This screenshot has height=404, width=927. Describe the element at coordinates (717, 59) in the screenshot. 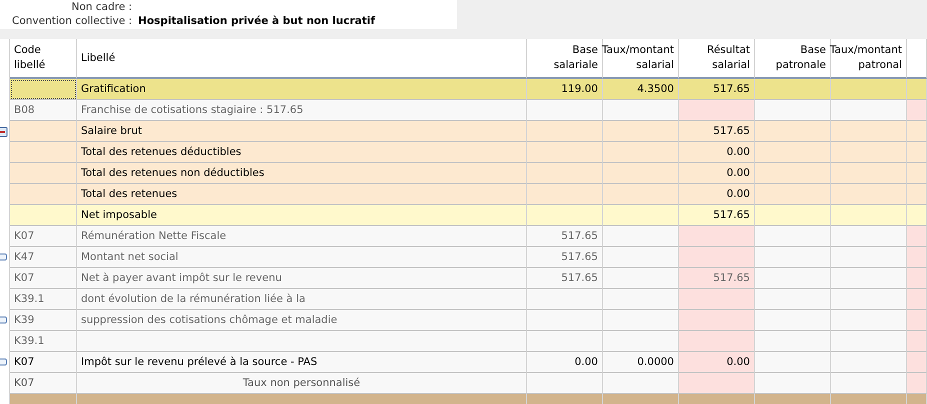

I see `column-header: Résultat salarial` at that location.